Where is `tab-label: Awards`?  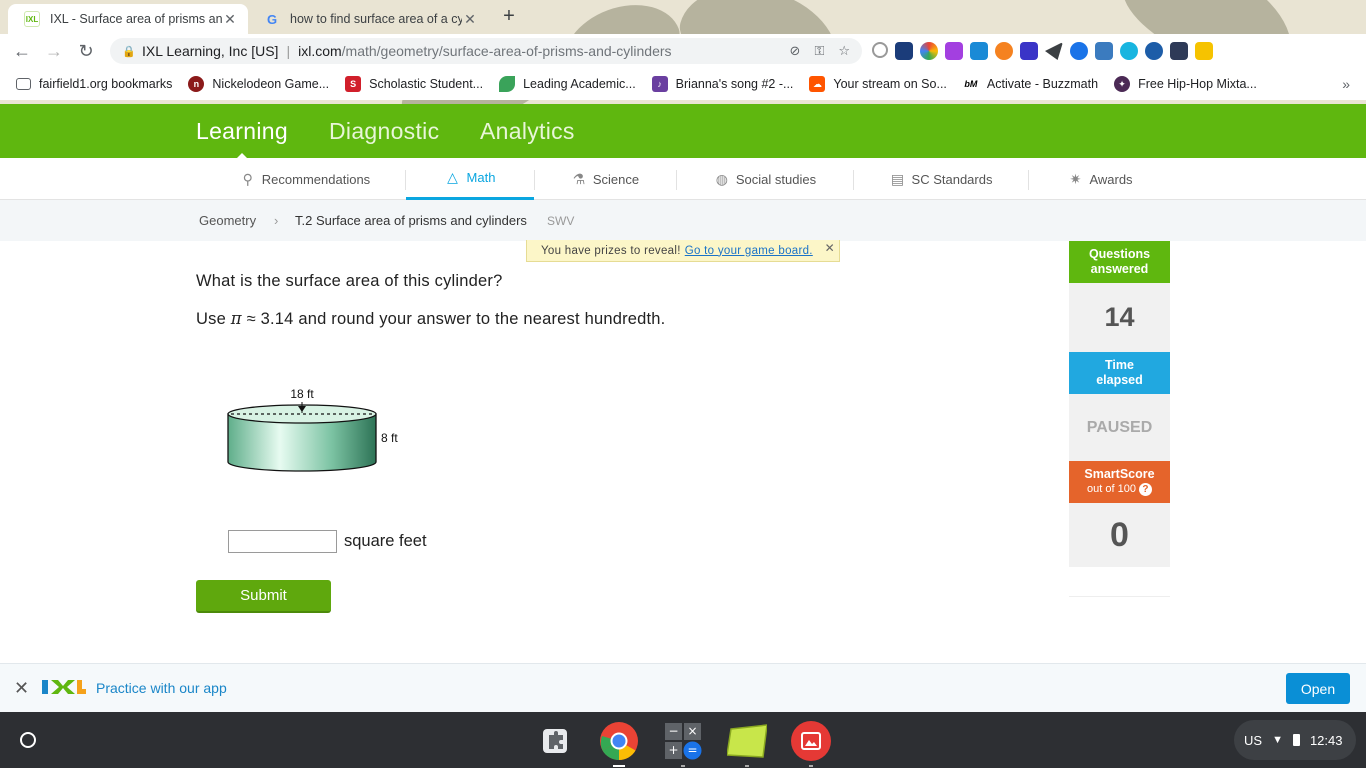 tab-label: Awards is located at coordinates (1111, 179).